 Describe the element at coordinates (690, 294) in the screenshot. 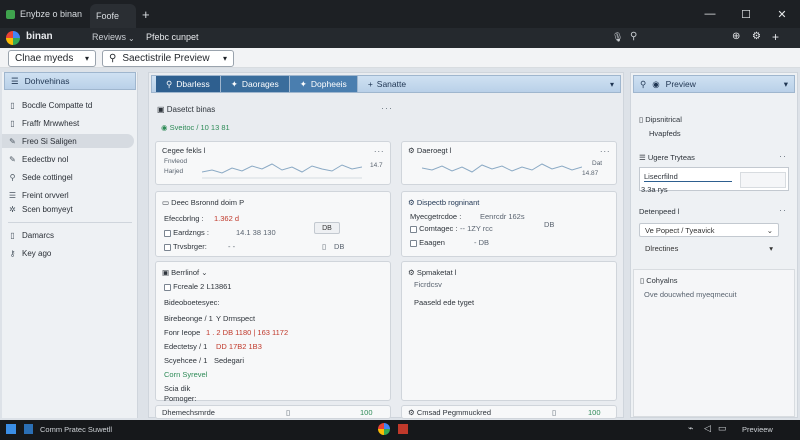

I see `group-text: Ove doucwhed myeqmecuit` at that location.